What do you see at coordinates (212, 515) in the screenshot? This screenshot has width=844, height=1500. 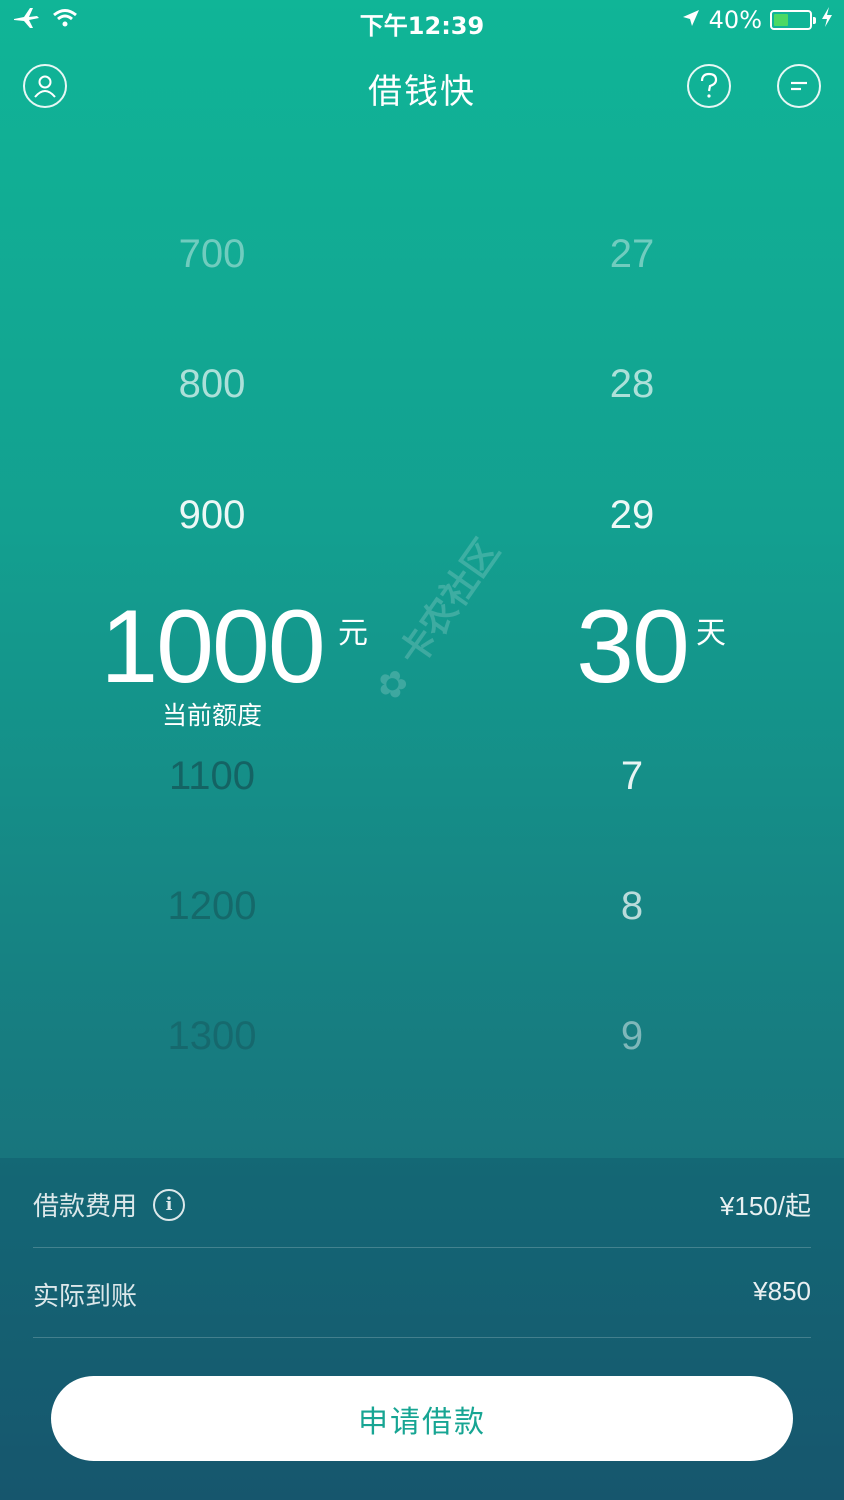 I see `amount-option: 900` at bounding box center [212, 515].